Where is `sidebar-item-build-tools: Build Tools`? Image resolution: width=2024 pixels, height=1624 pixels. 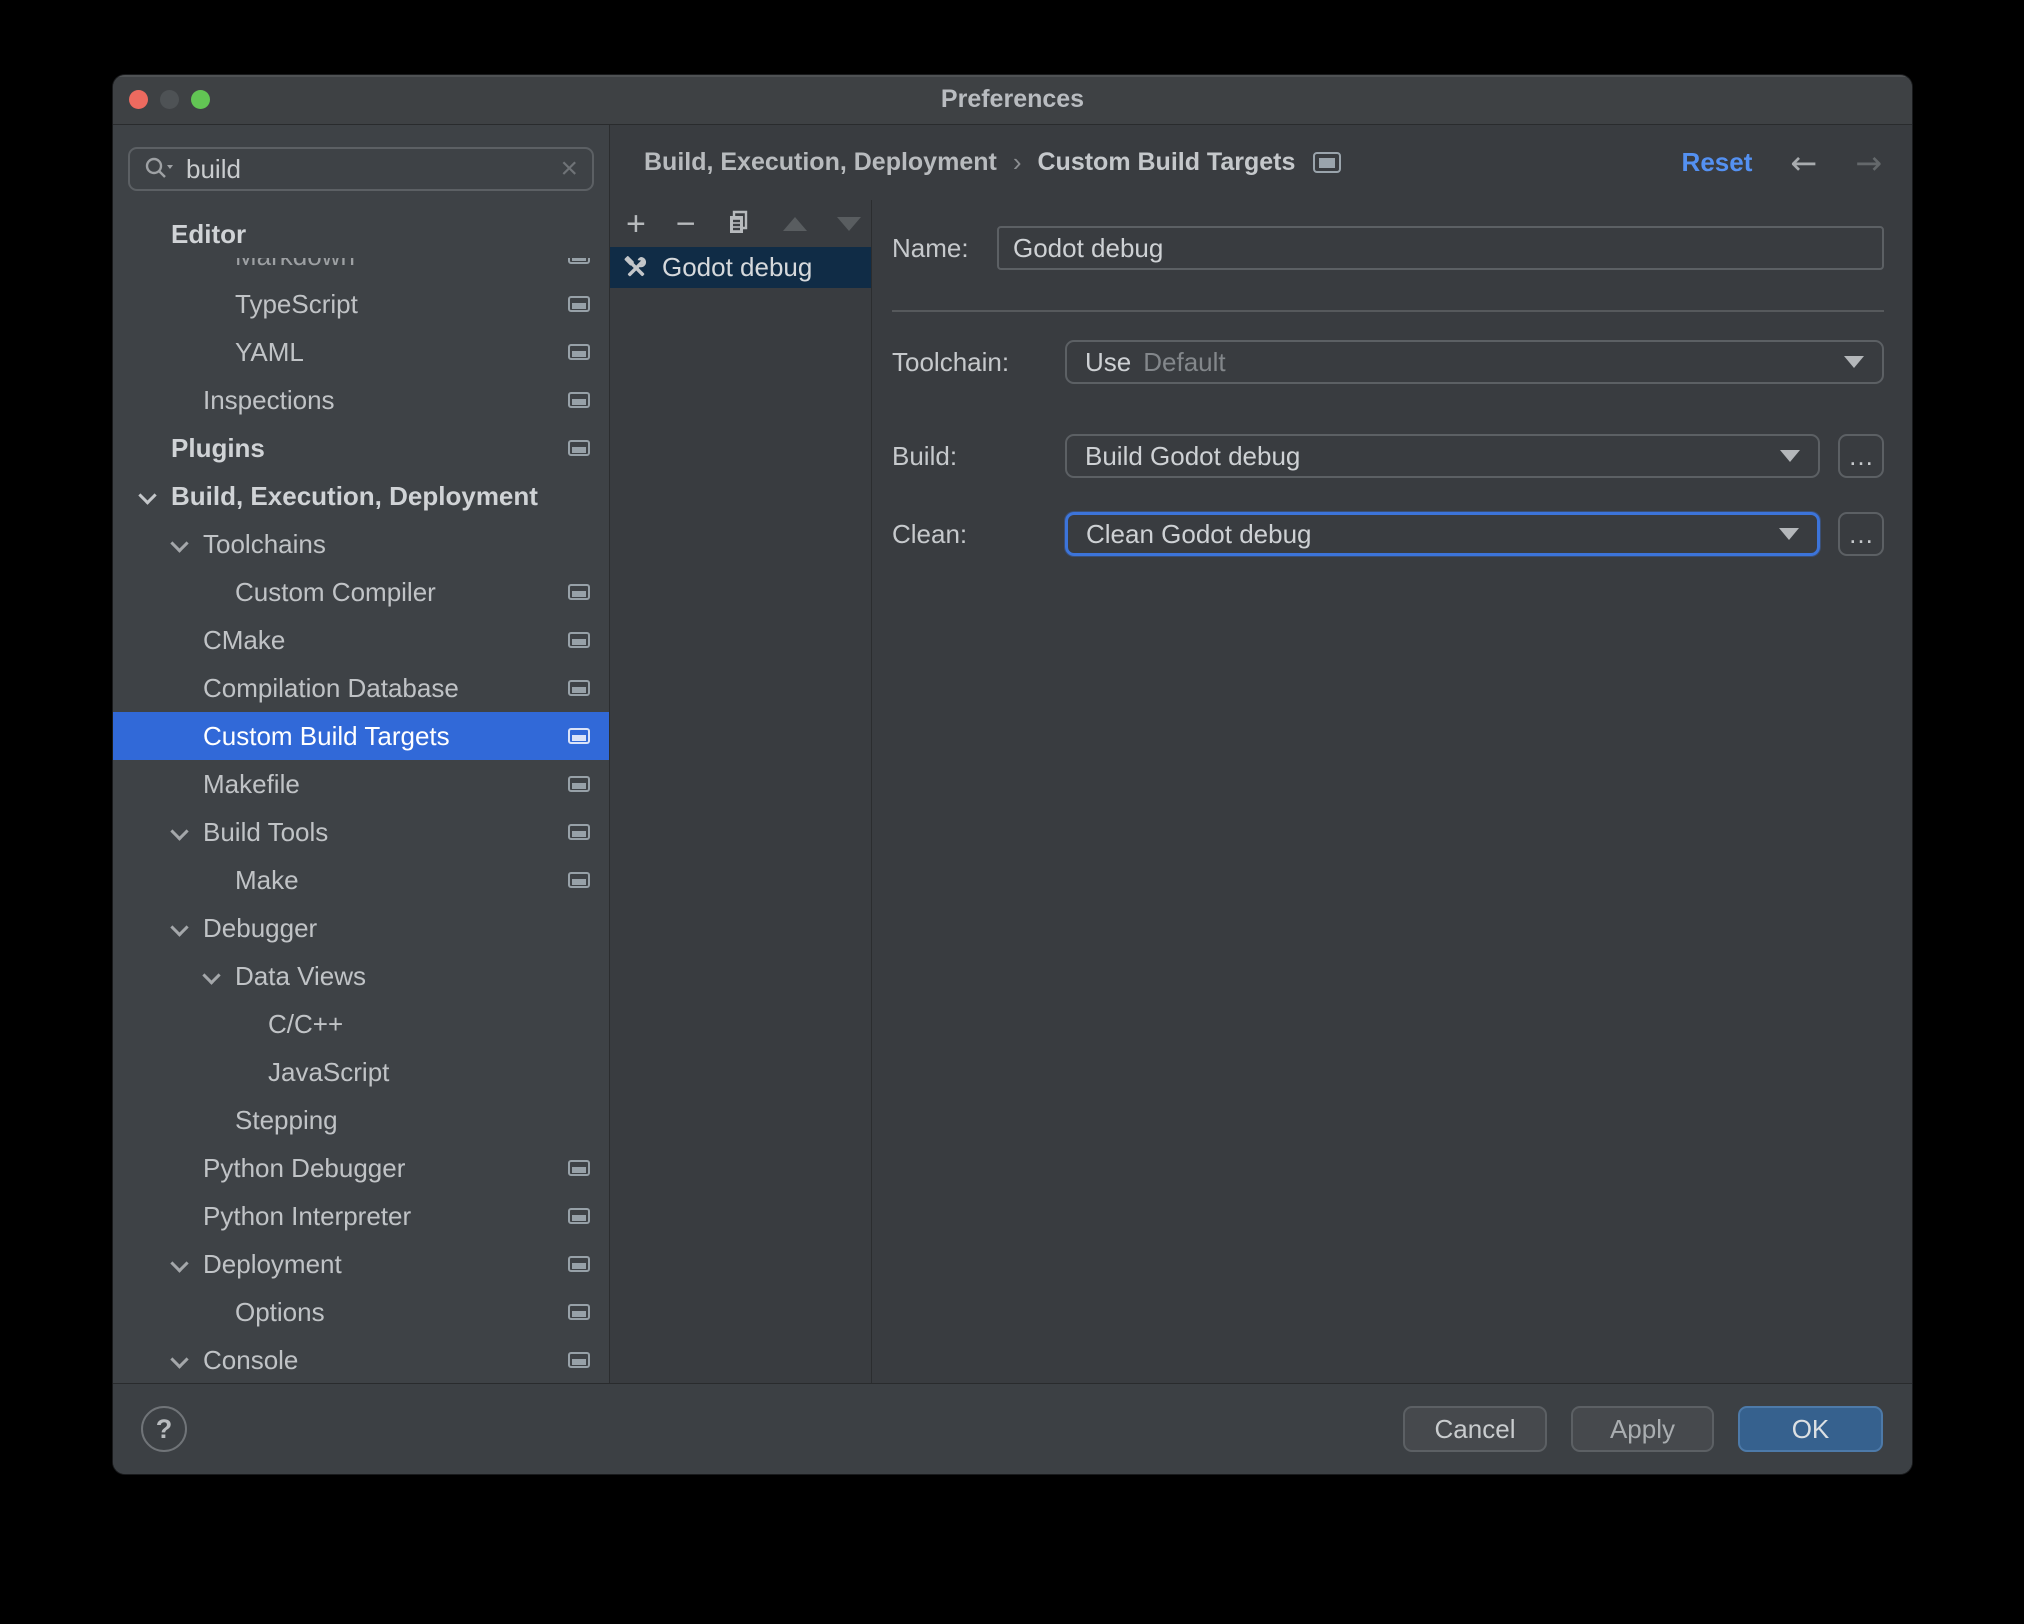
sidebar-item-build-tools: Build Tools is located at coordinates (361, 832).